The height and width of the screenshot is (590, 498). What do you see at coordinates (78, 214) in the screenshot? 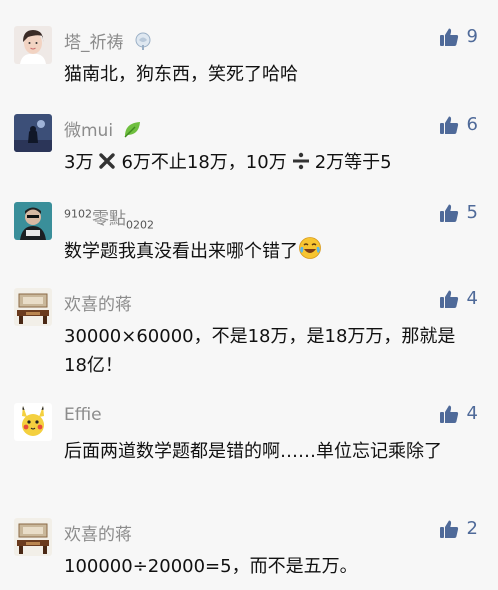
I see `username-prefix: 9102` at bounding box center [78, 214].